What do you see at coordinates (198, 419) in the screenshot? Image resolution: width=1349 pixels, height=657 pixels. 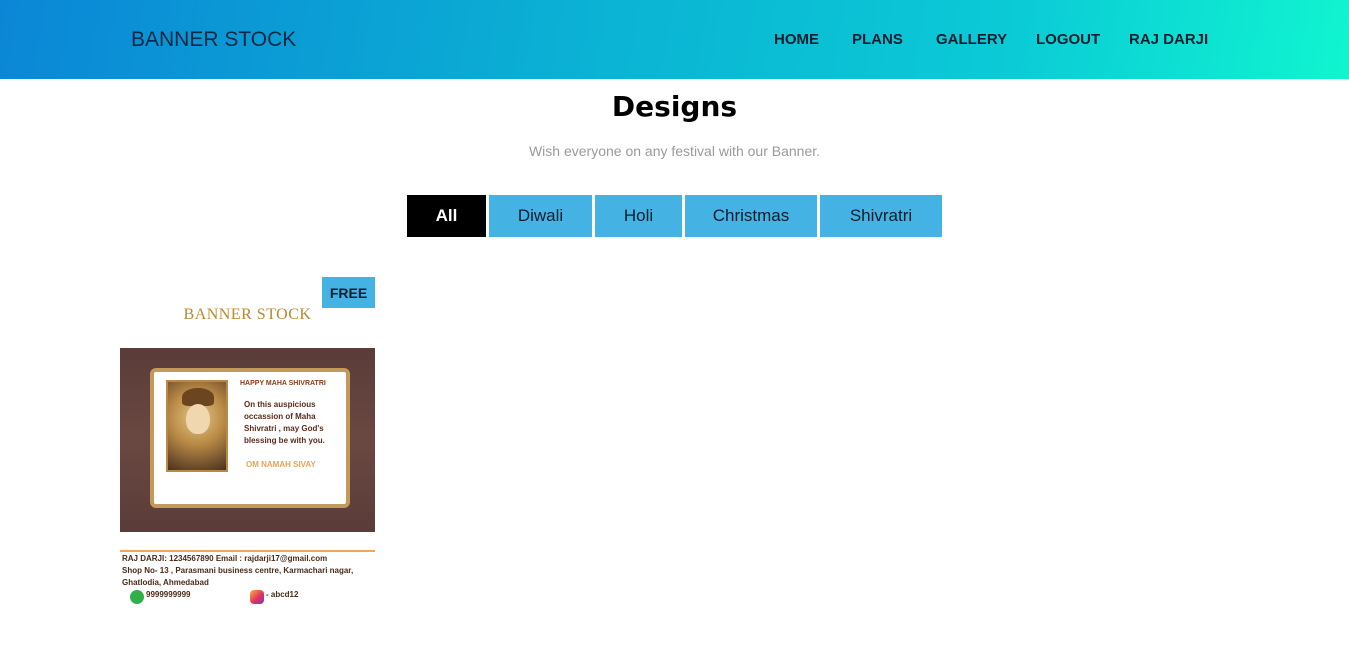 I see `idol-face` at bounding box center [198, 419].